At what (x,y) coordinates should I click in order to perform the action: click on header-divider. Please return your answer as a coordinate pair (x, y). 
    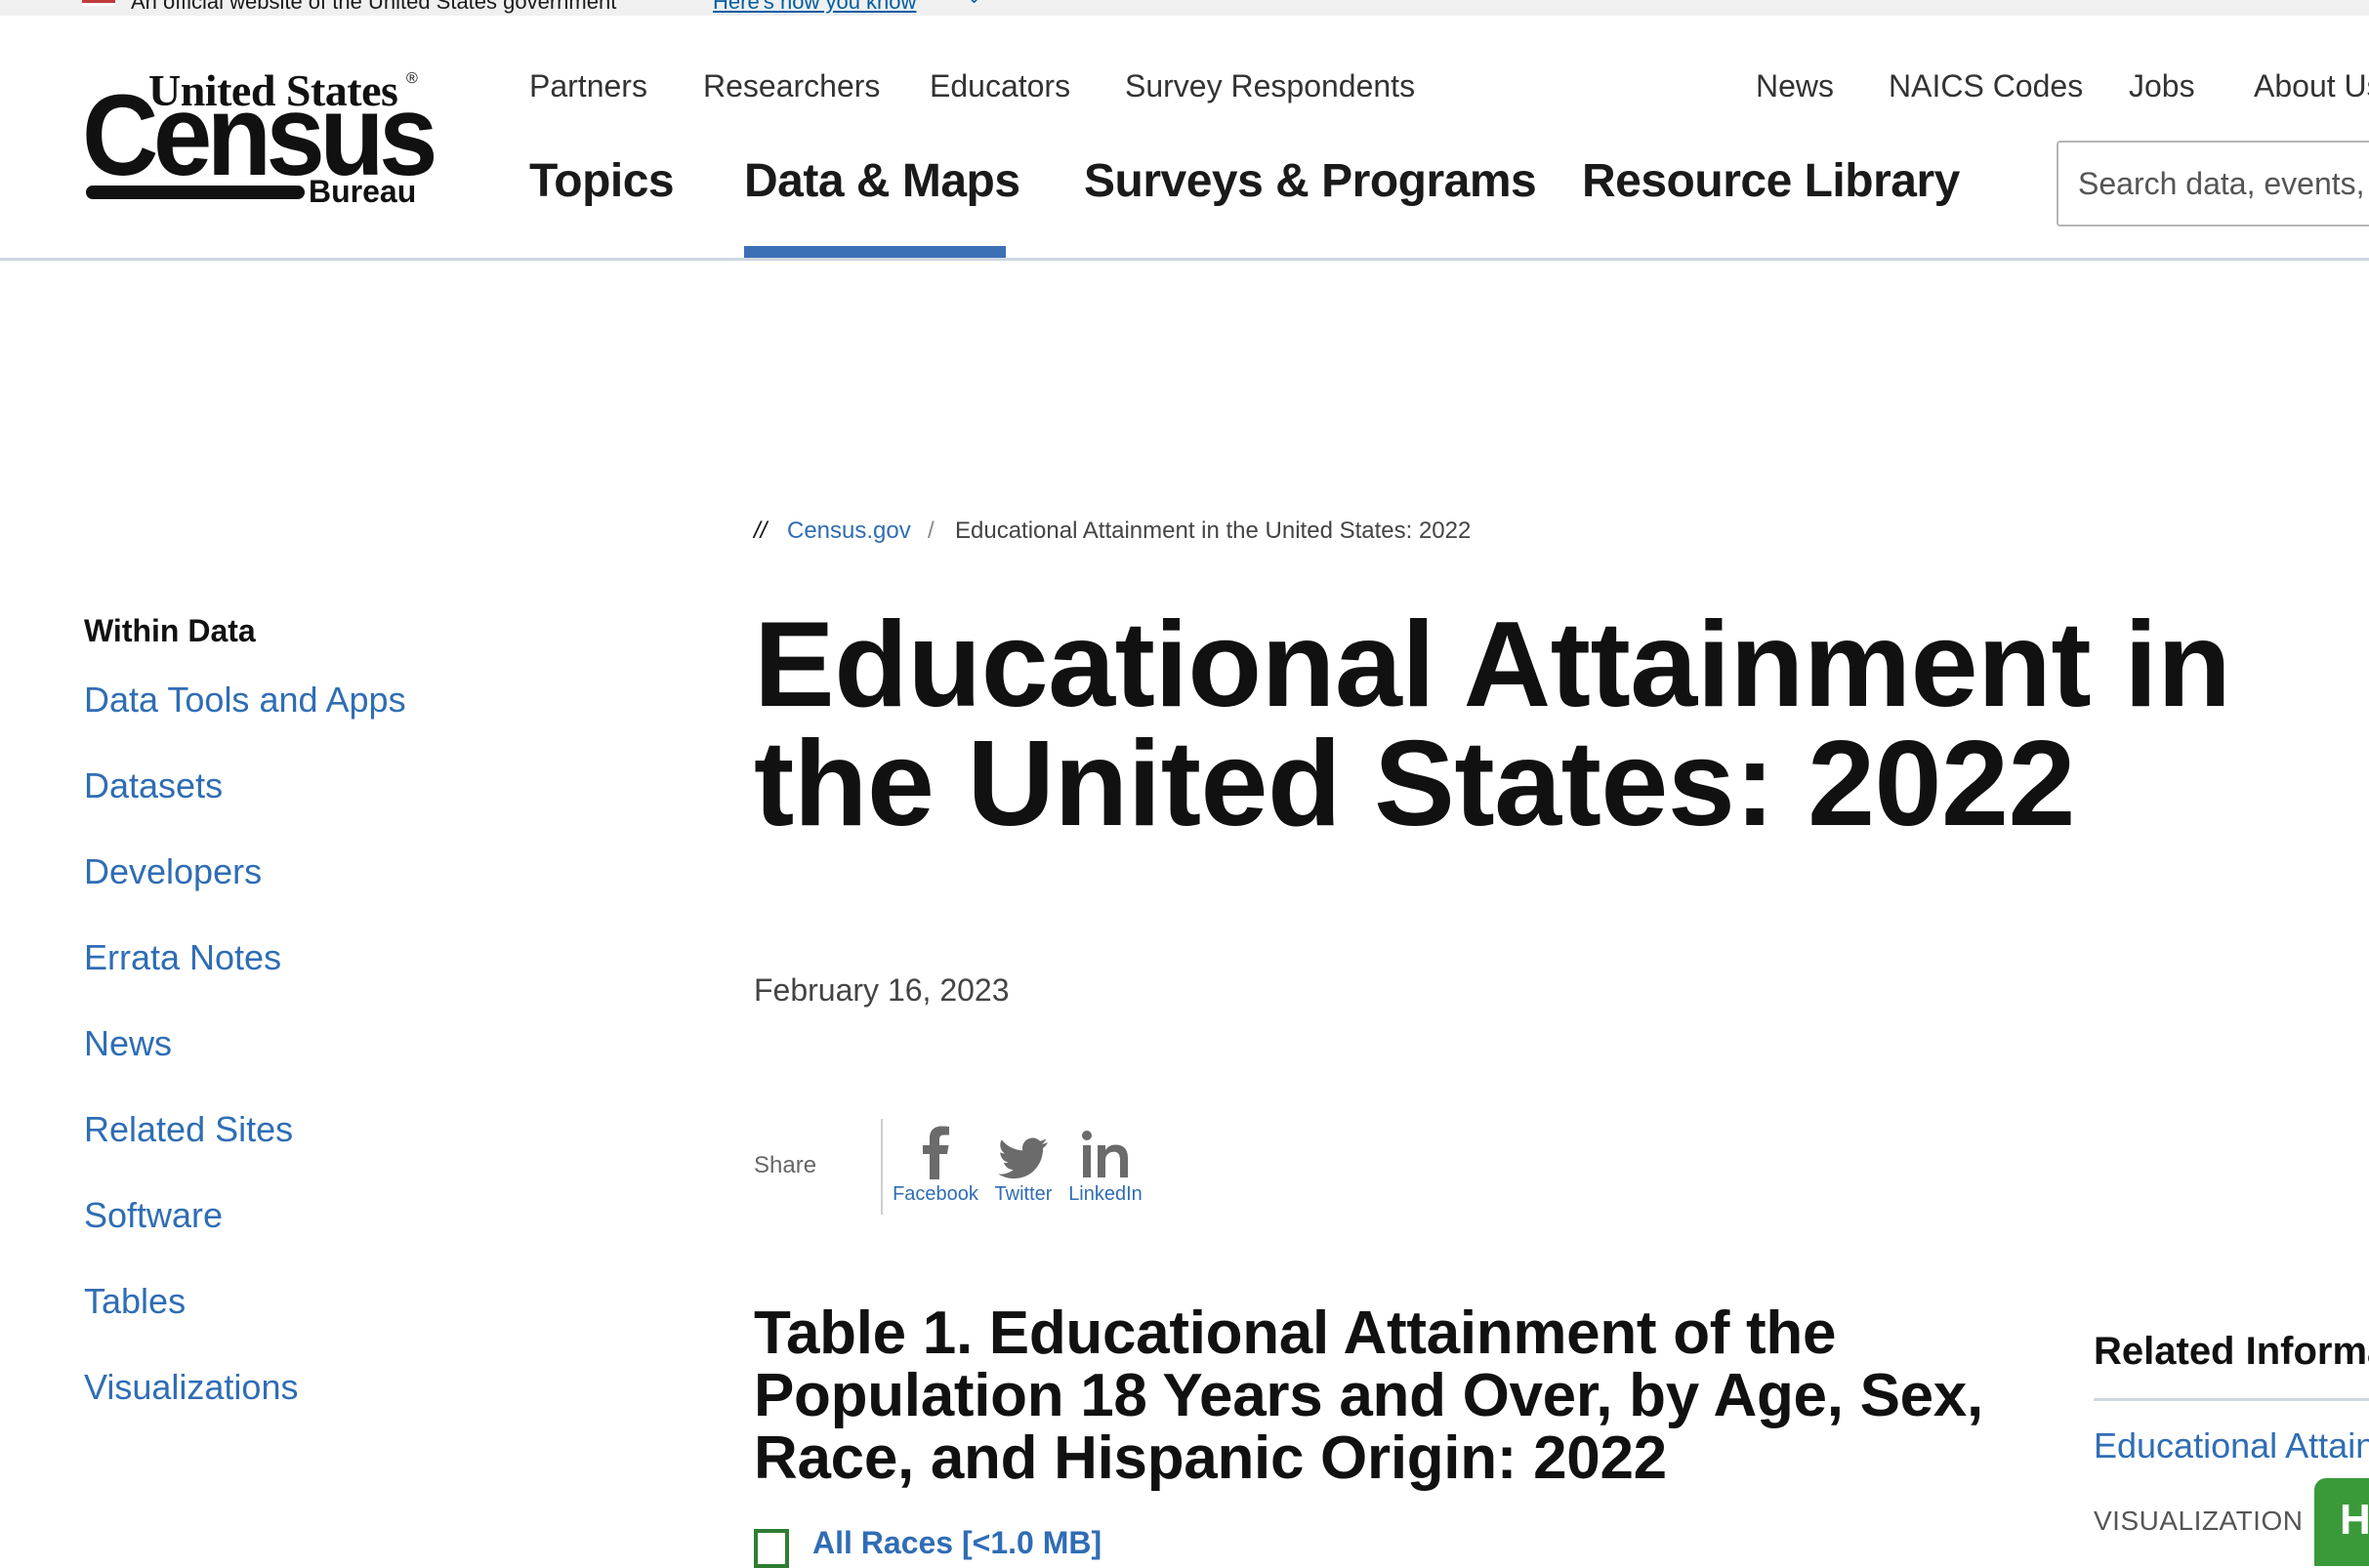
    Looking at the image, I should click on (1184, 260).